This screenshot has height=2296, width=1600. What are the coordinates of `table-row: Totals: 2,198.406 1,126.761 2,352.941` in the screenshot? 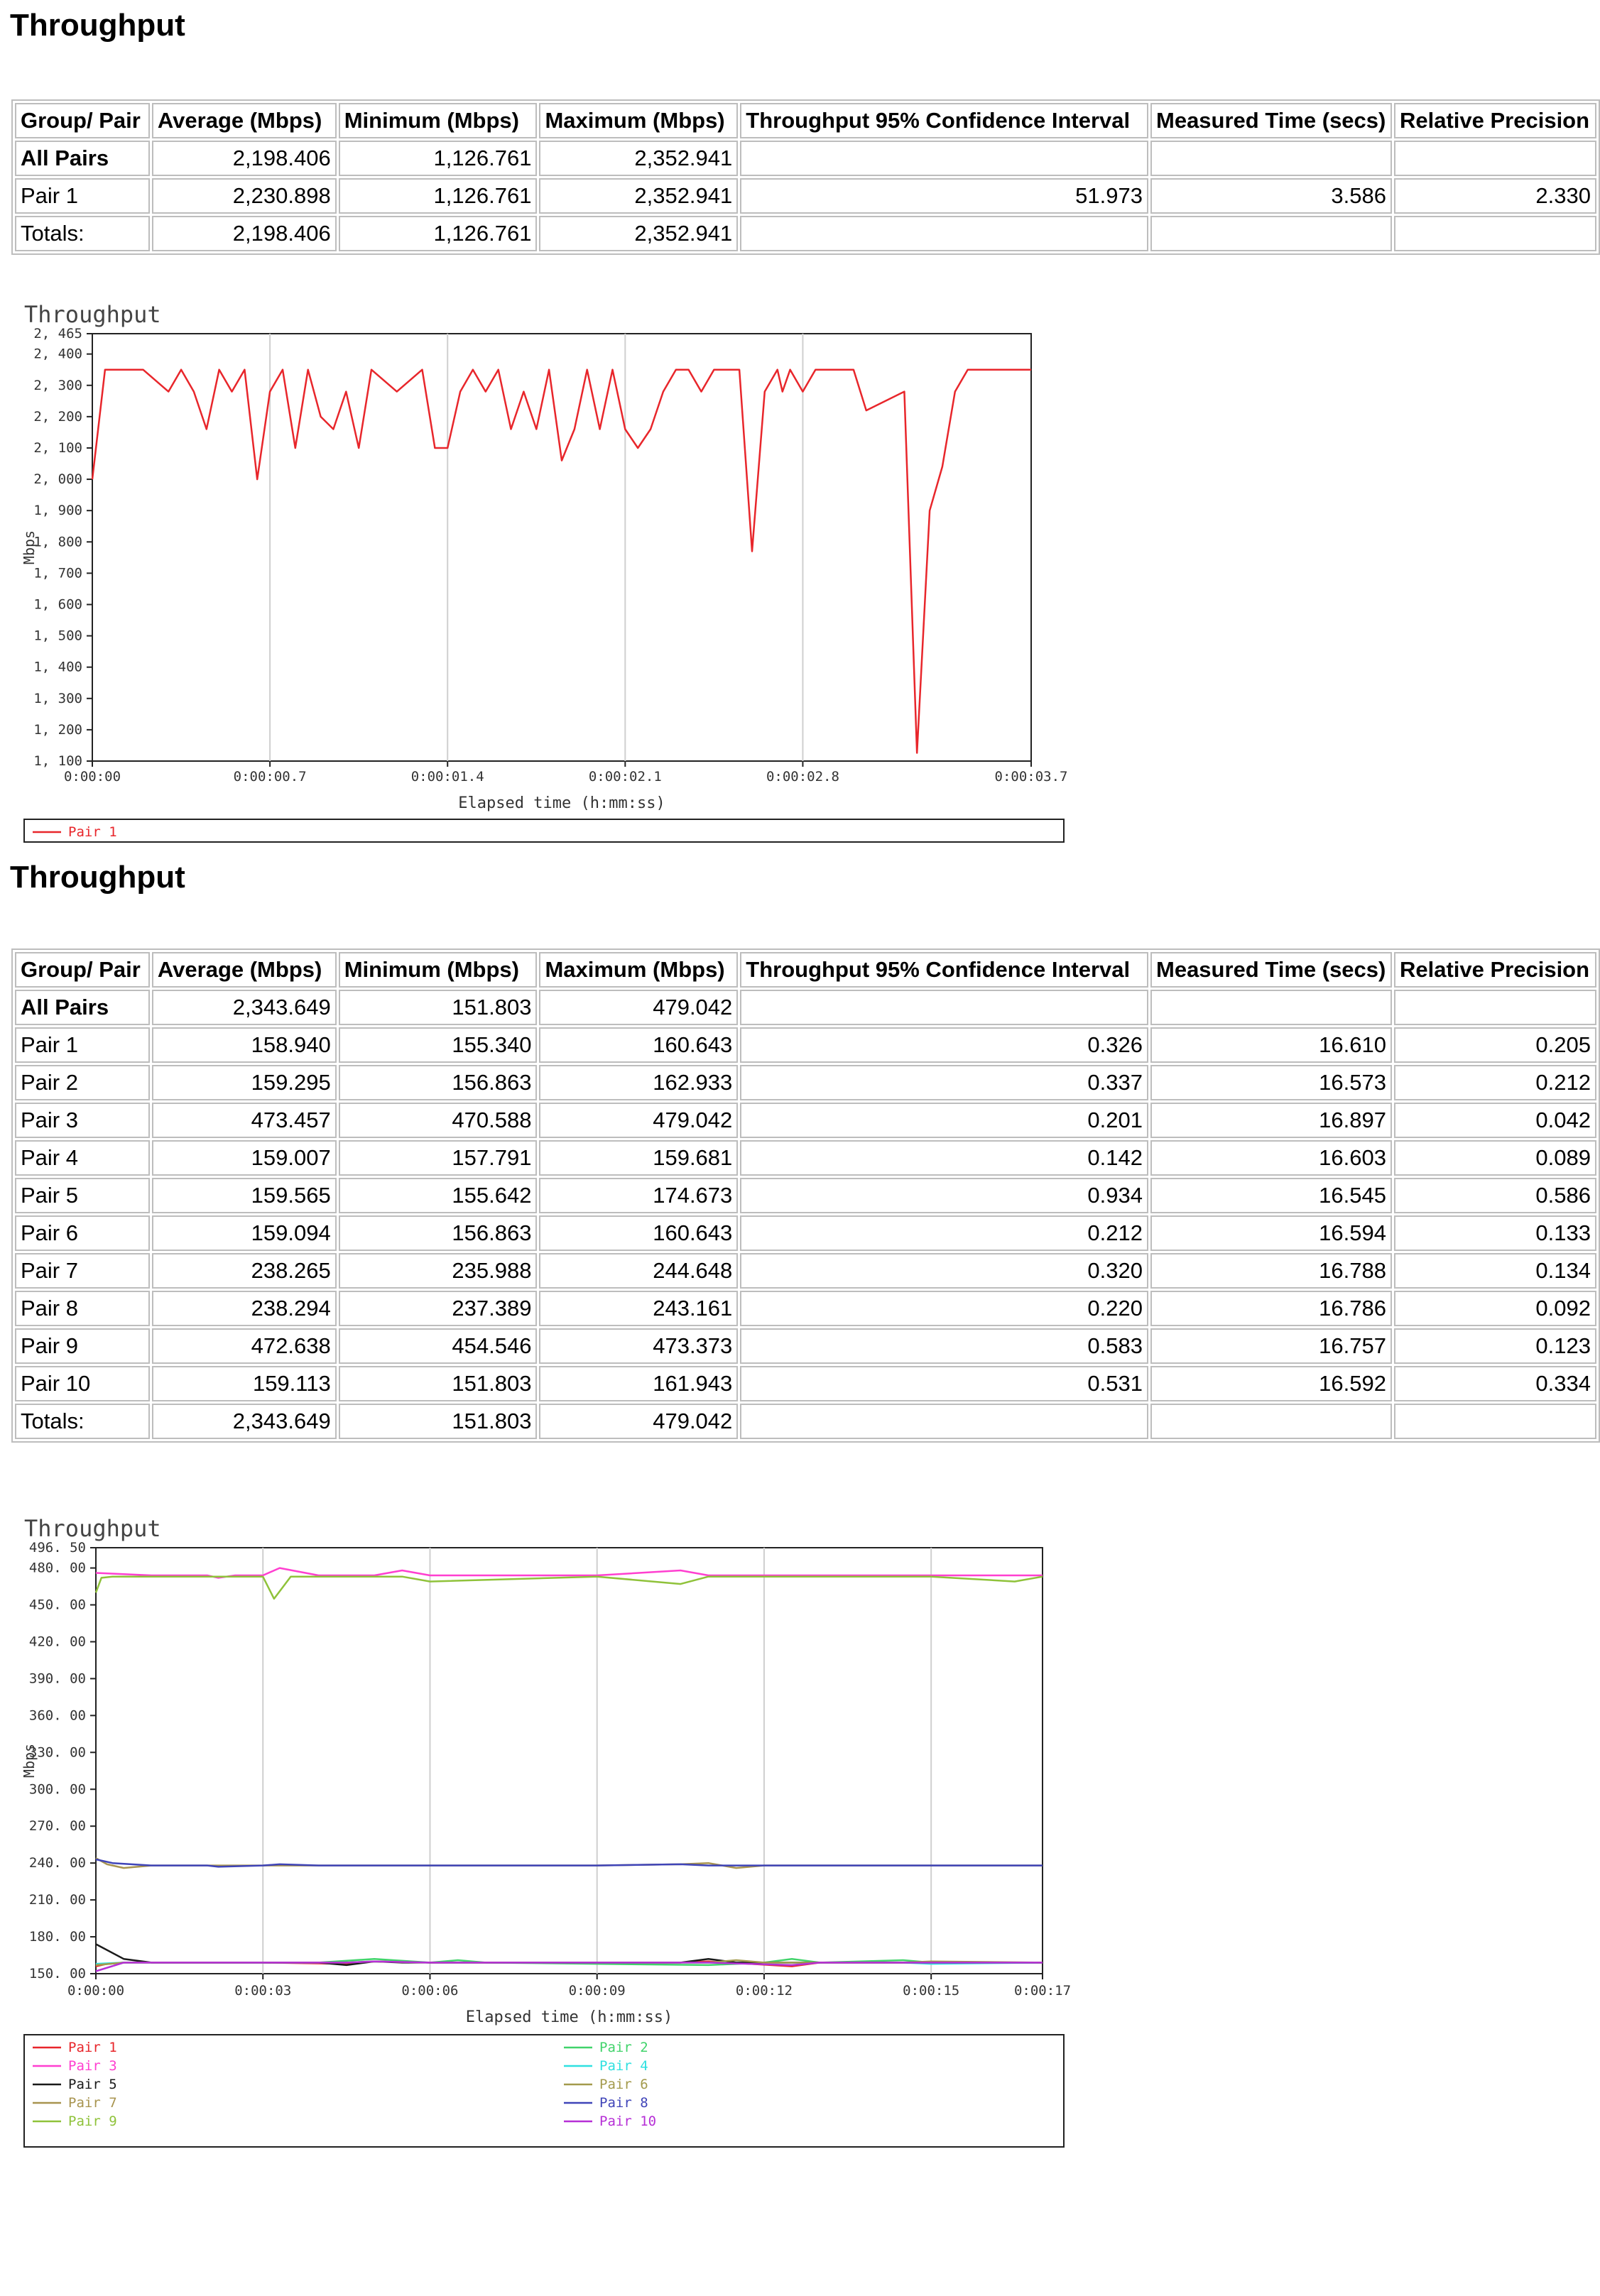 It's located at (806, 233).